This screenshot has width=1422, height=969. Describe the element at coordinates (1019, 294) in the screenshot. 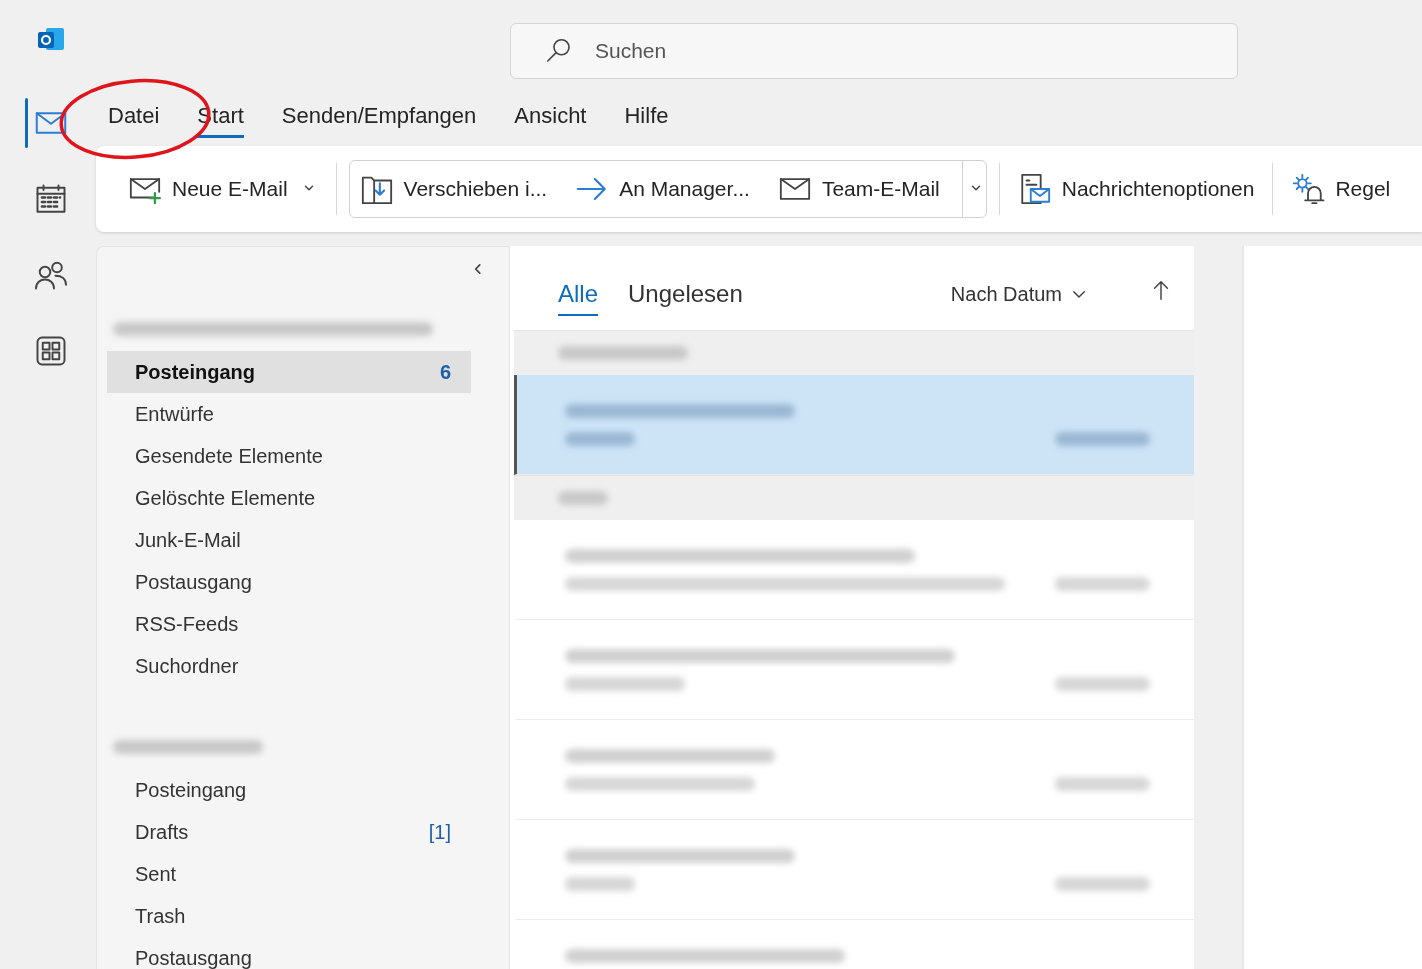

I see `sort-button: Nach Datum` at that location.